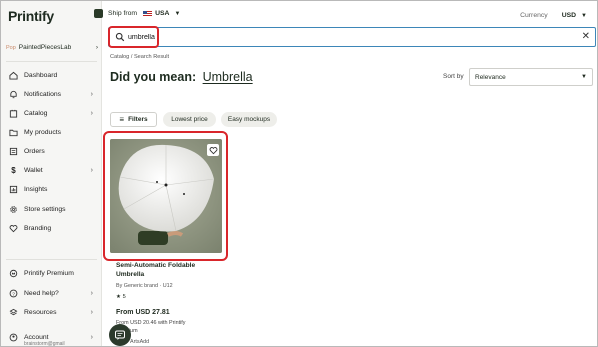  What do you see at coordinates (13, 94) in the screenshot?
I see `bell-icon` at bounding box center [13, 94].